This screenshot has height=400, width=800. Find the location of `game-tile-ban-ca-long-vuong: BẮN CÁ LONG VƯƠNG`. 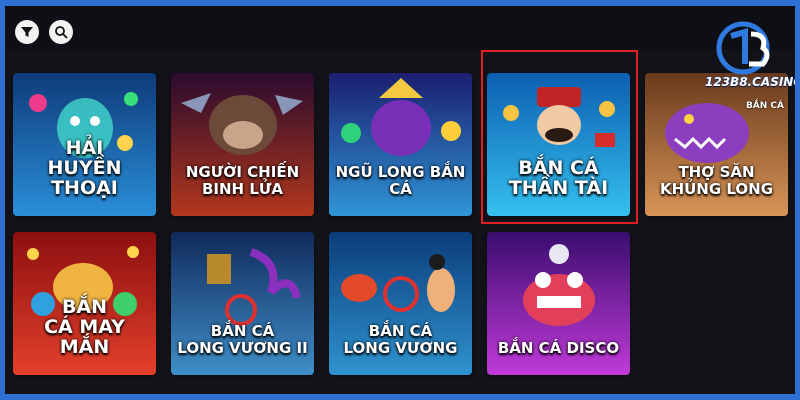

game-tile-ban-ca-long-vuong: BẮN CÁ LONG VƯƠNG is located at coordinates (400, 303).